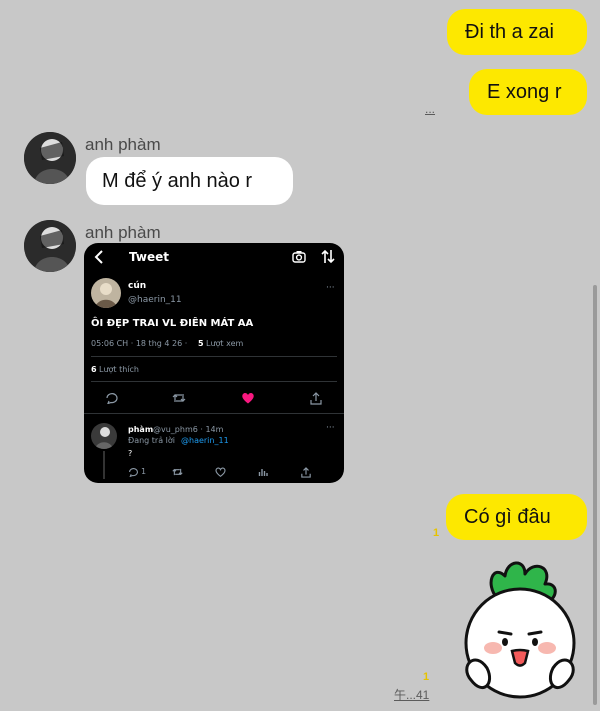 The image size is (600, 711). What do you see at coordinates (119, 369) in the screenshot?
I see `tweet-likes-label: Lượt thích` at bounding box center [119, 369].